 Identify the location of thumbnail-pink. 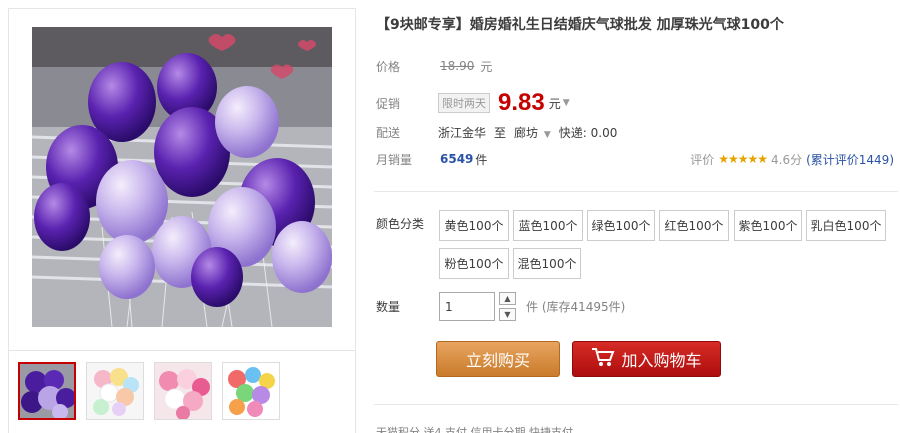
(183, 391).